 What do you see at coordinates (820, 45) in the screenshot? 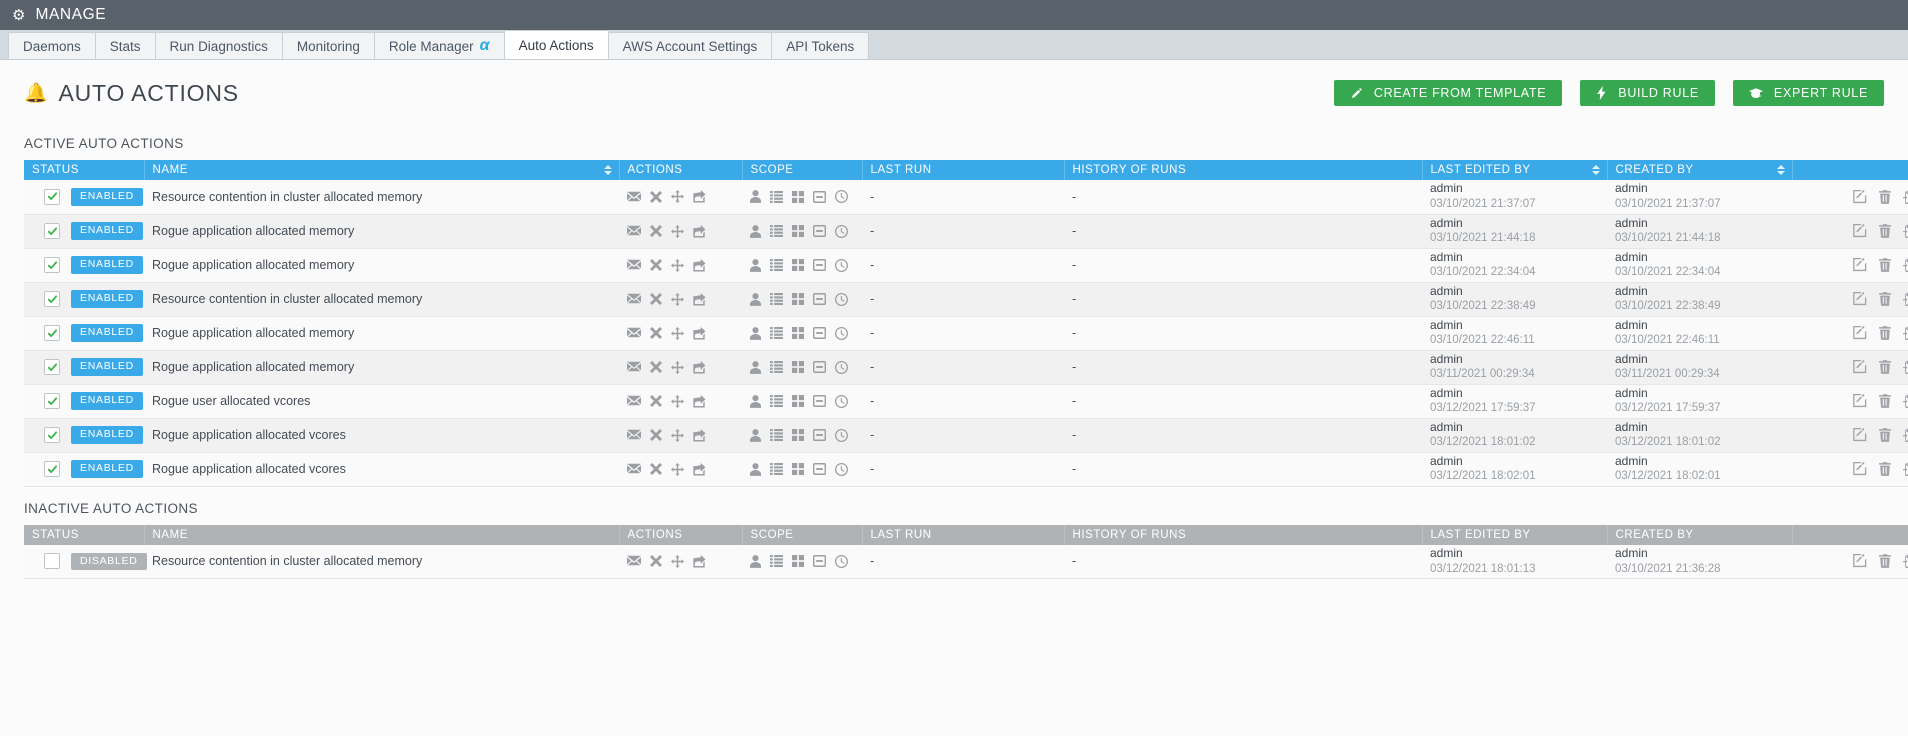
I see `tab-api-tokens: API Tokens` at bounding box center [820, 45].